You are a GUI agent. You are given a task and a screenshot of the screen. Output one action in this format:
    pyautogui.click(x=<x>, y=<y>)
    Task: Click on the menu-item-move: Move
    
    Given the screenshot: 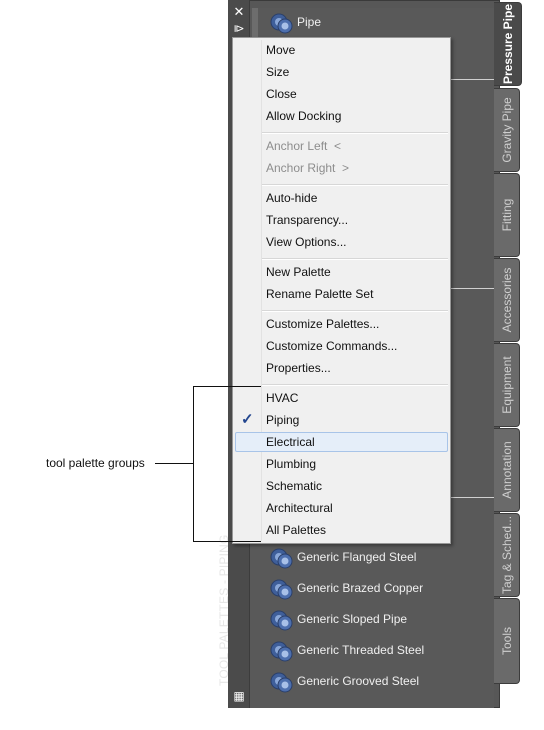 What is the action you would take?
    pyautogui.click(x=341, y=50)
    